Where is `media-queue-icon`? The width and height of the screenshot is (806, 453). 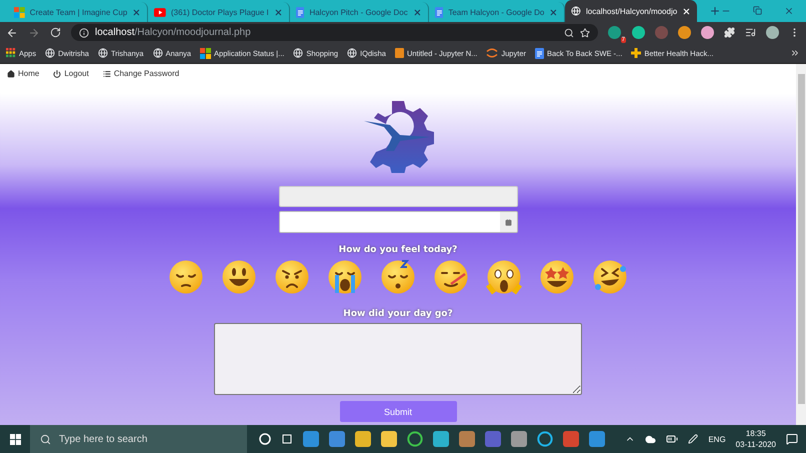 media-queue-icon is located at coordinates (750, 32).